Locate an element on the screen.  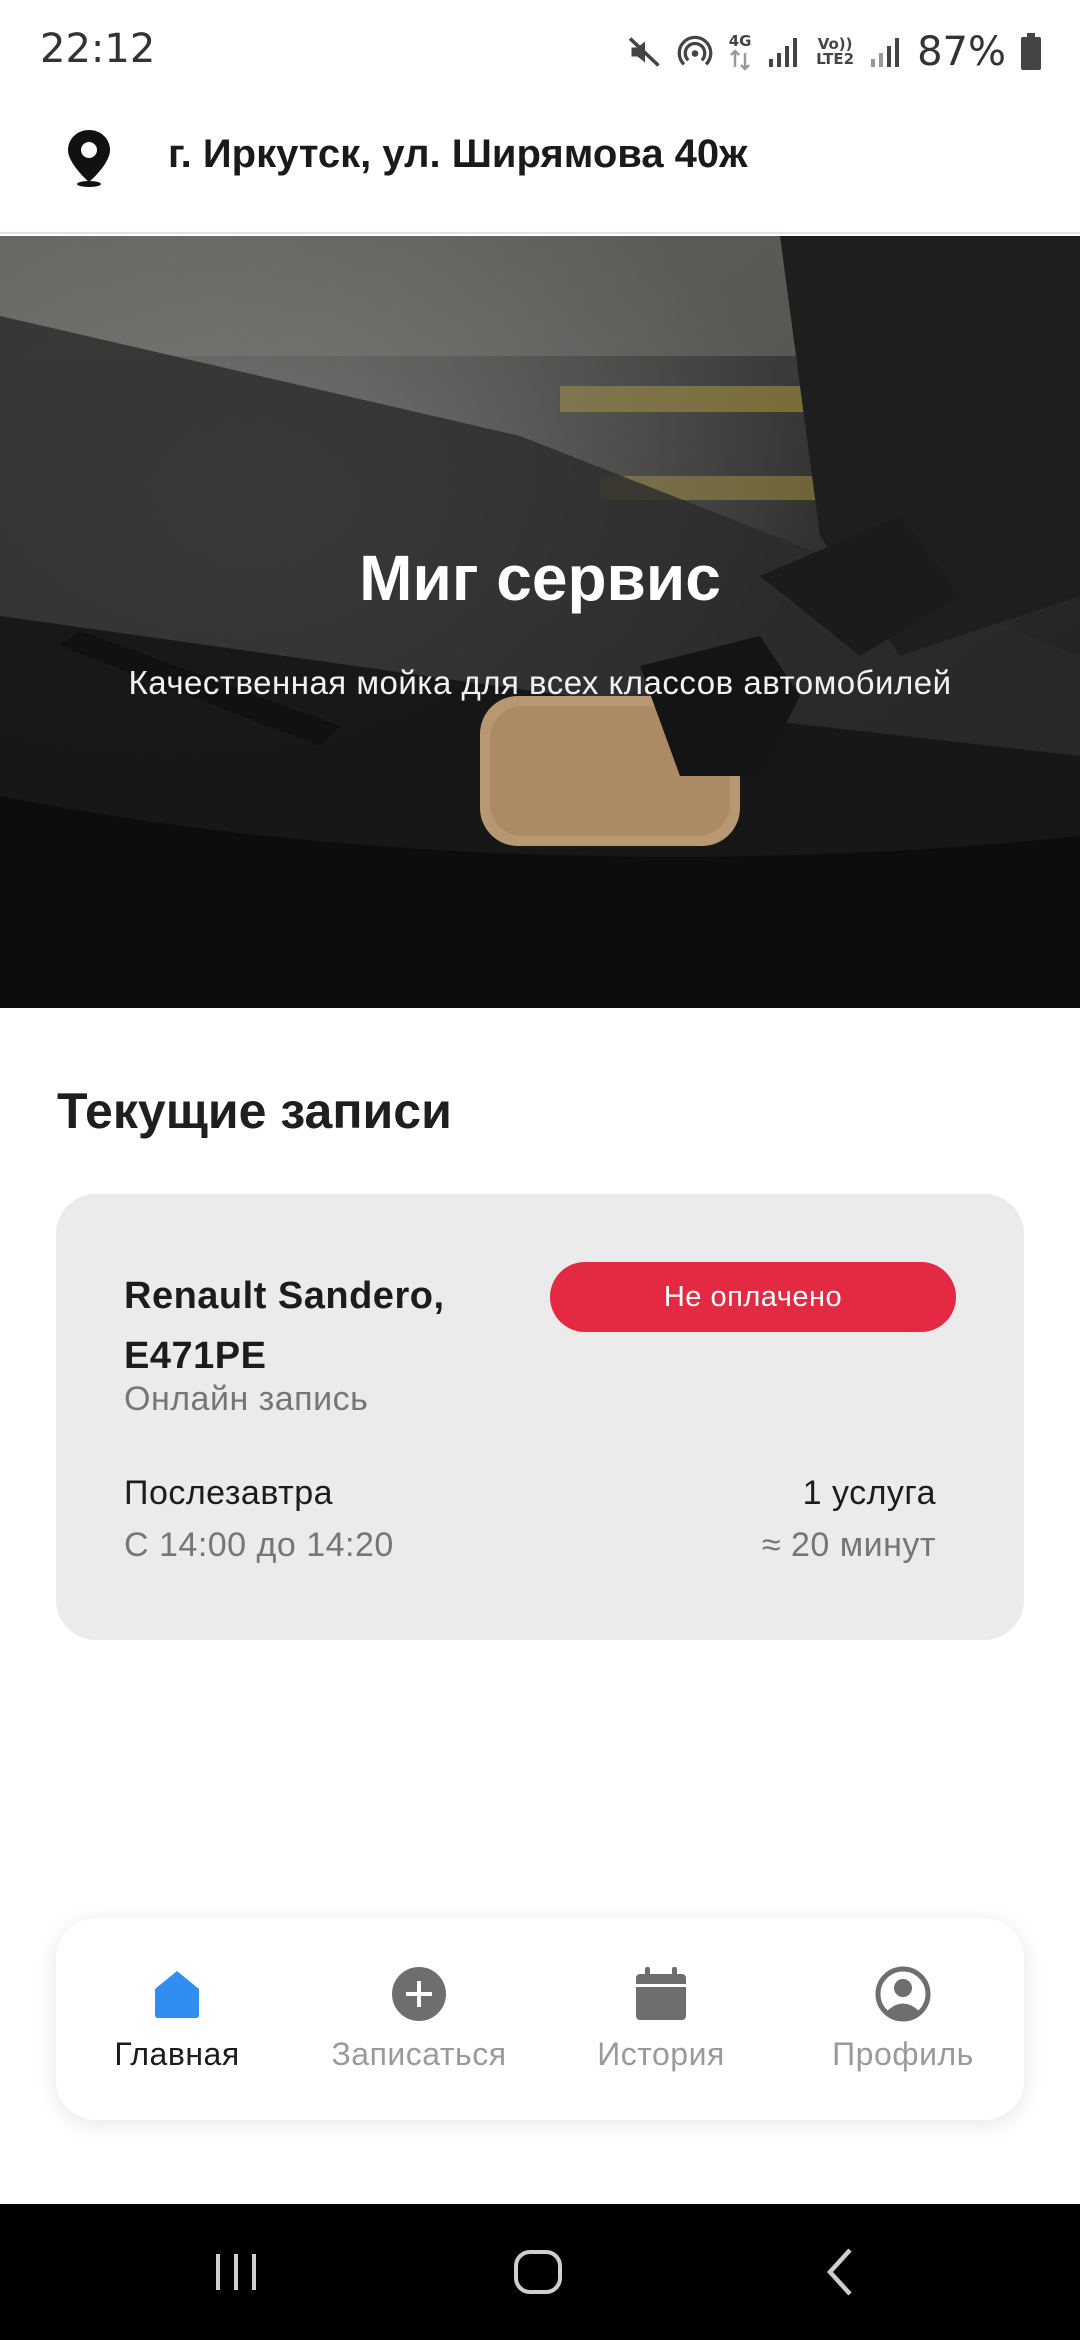
car-name: Renault Sandero, E471PE is located at coordinates (284, 1326).